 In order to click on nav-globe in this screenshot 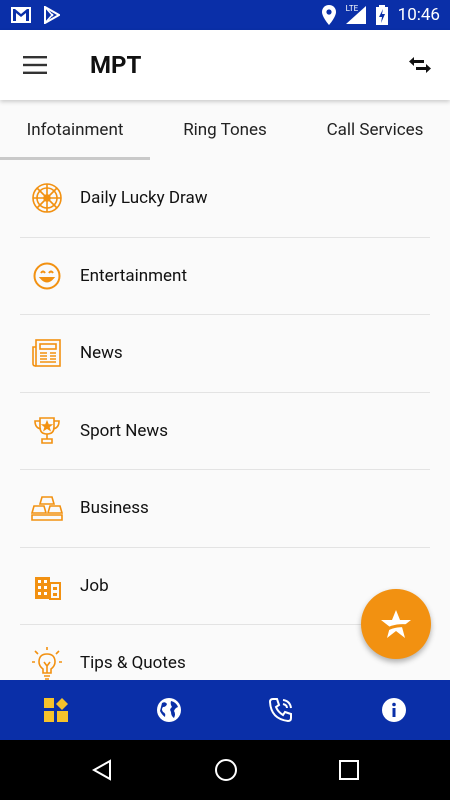, I will do `click(169, 710)`.